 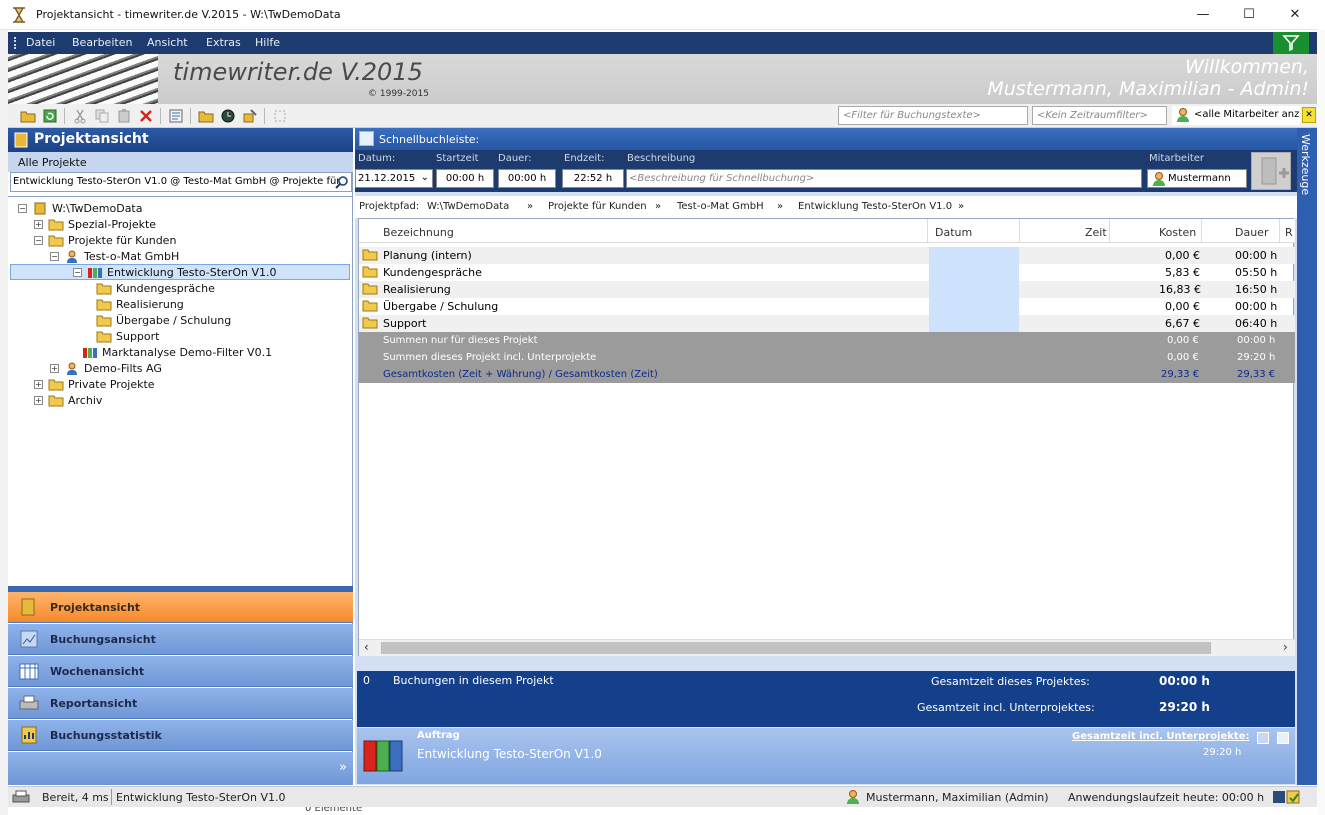 What do you see at coordinates (527, 178) in the screenshot?
I see `duration-input: 00:00 h` at bounding box center [527, 178].